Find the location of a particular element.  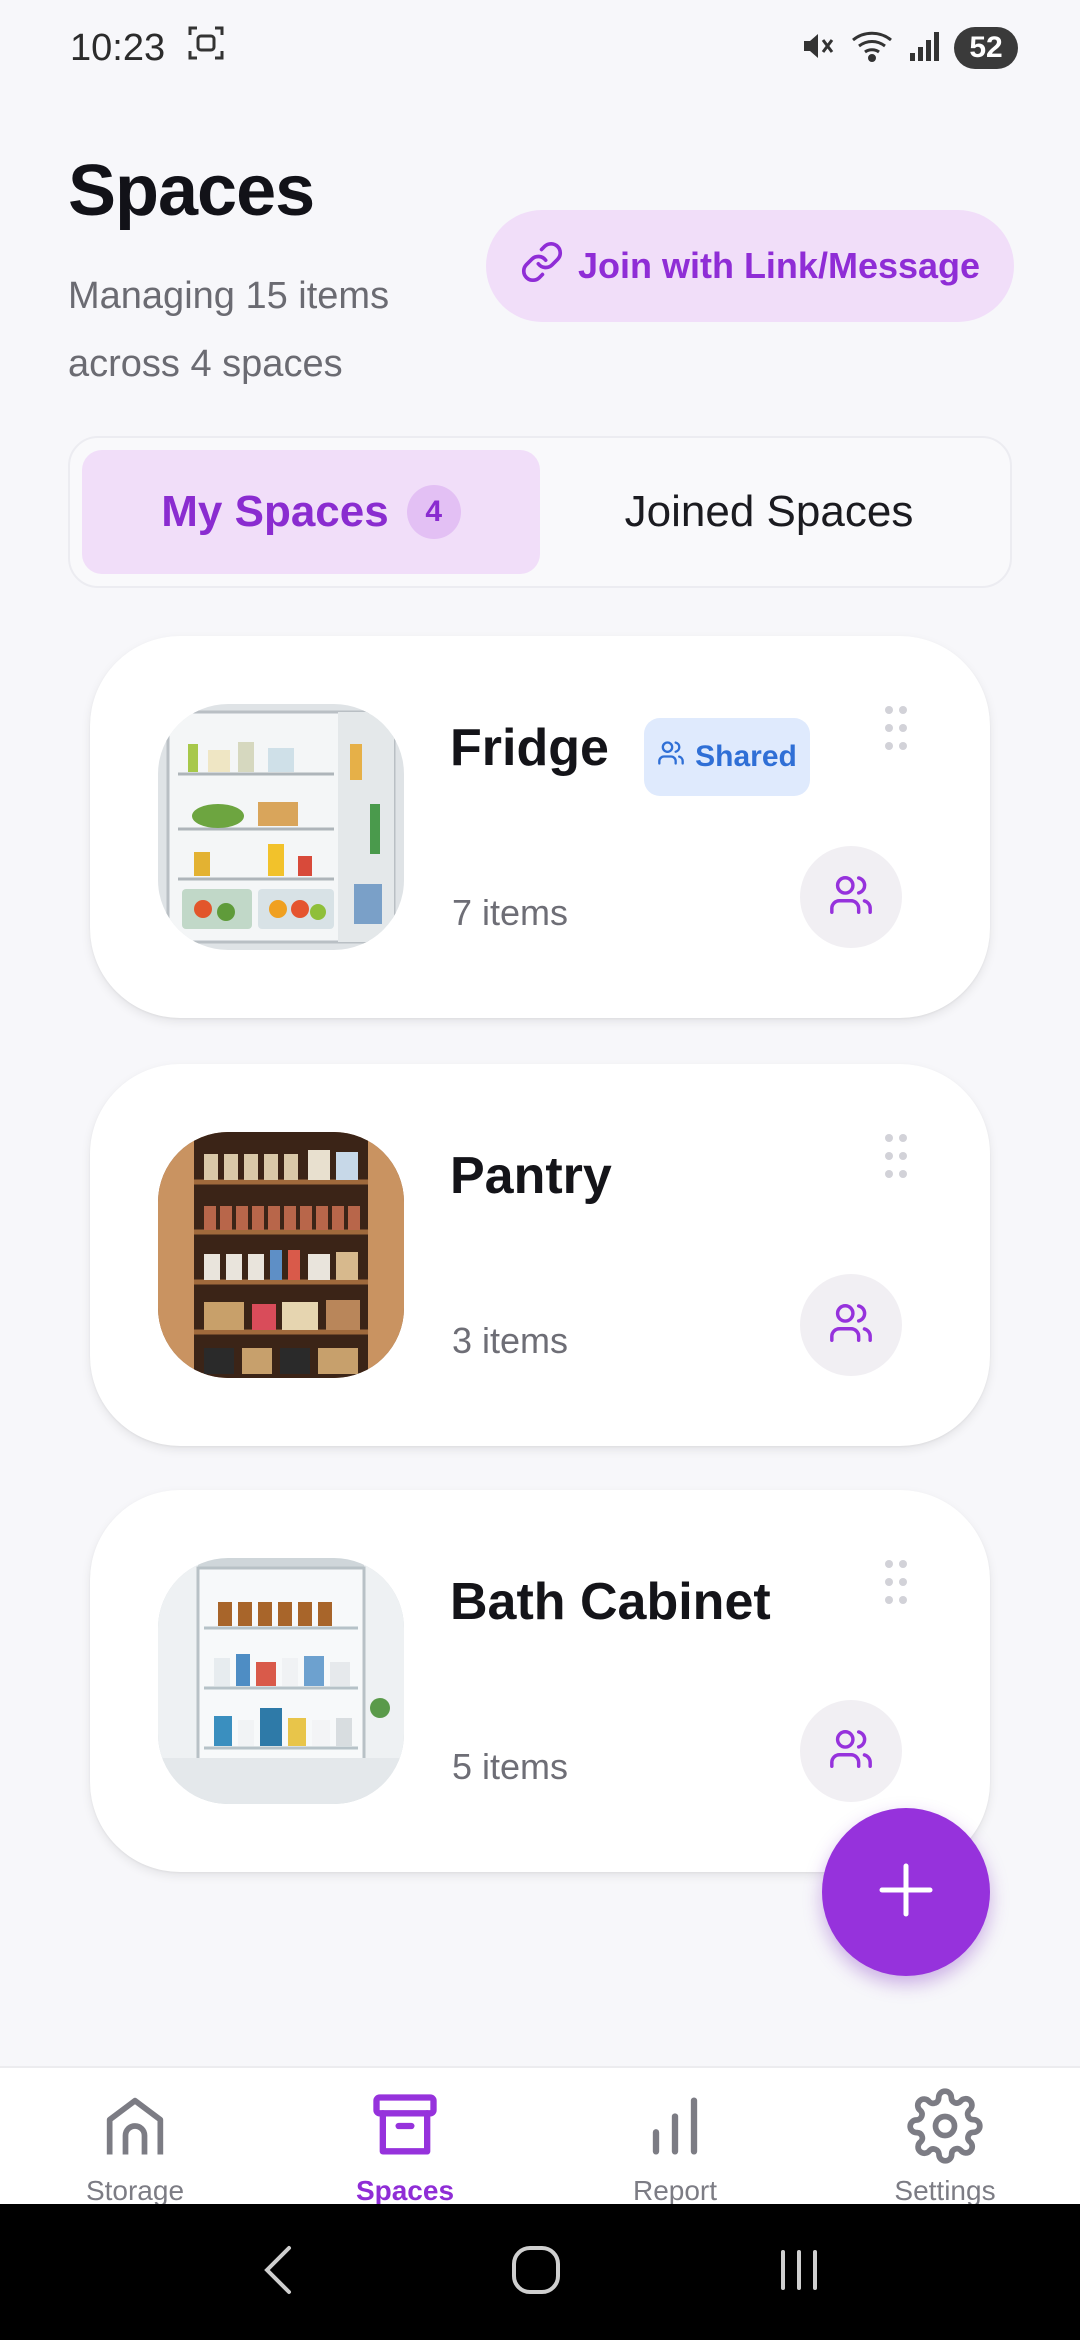

signal-icon is located at coordinates (924, 48).